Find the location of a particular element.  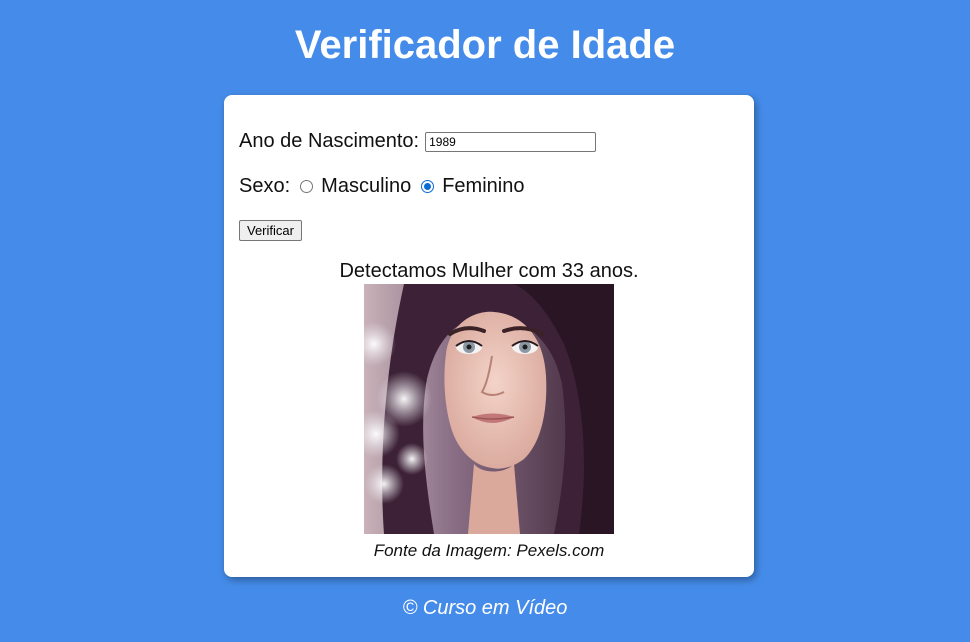

birth-year-row: Ano de Nascimento: is located at coordinates (418, 141).